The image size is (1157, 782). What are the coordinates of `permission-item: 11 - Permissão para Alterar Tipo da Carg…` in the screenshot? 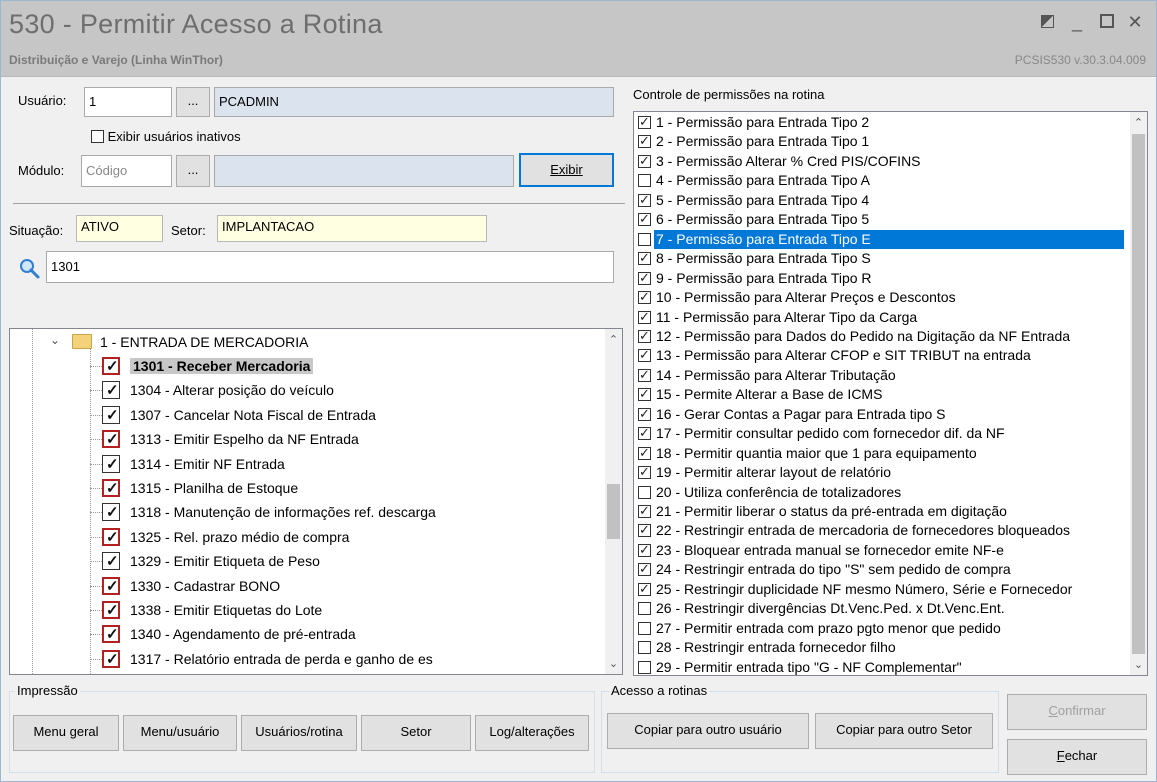 It's located at (882, 318).